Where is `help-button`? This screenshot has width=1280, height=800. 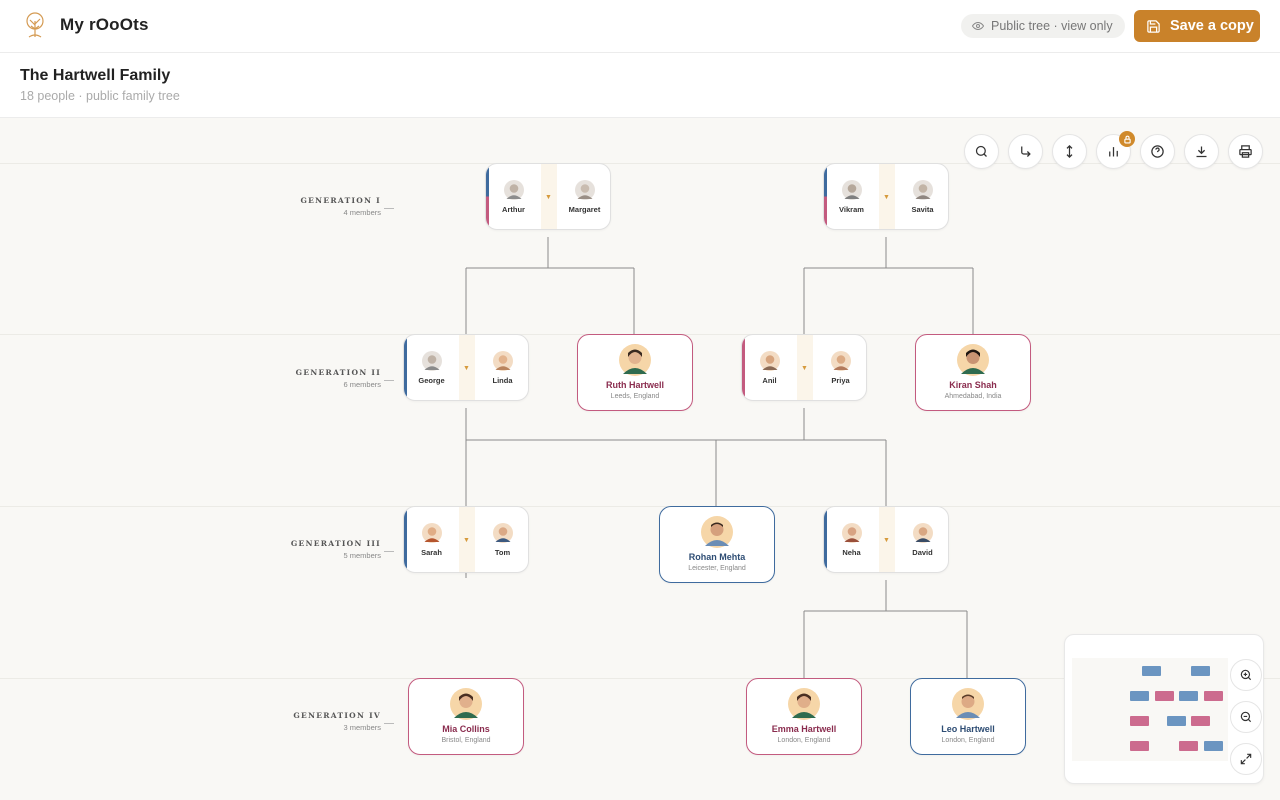 help-button is located at coordinates (1157, 151).